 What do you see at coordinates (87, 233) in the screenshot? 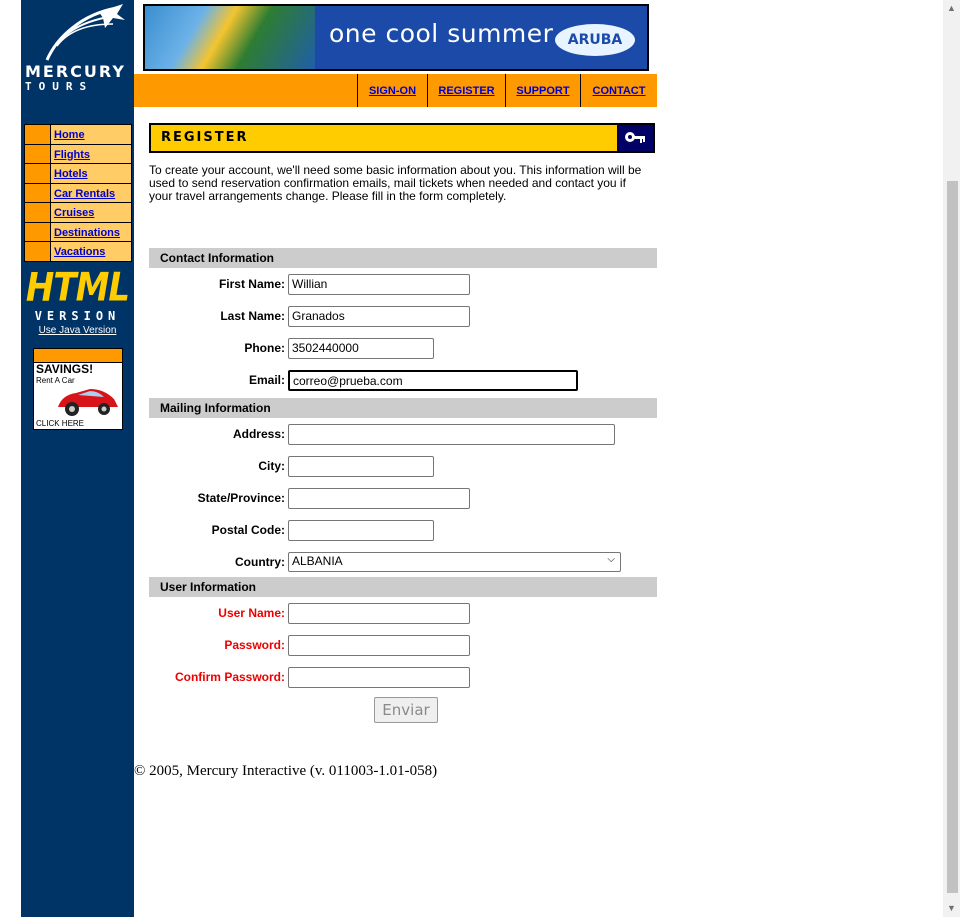
I see `destinations-link: Destinations` at bounding box center [87, 233].